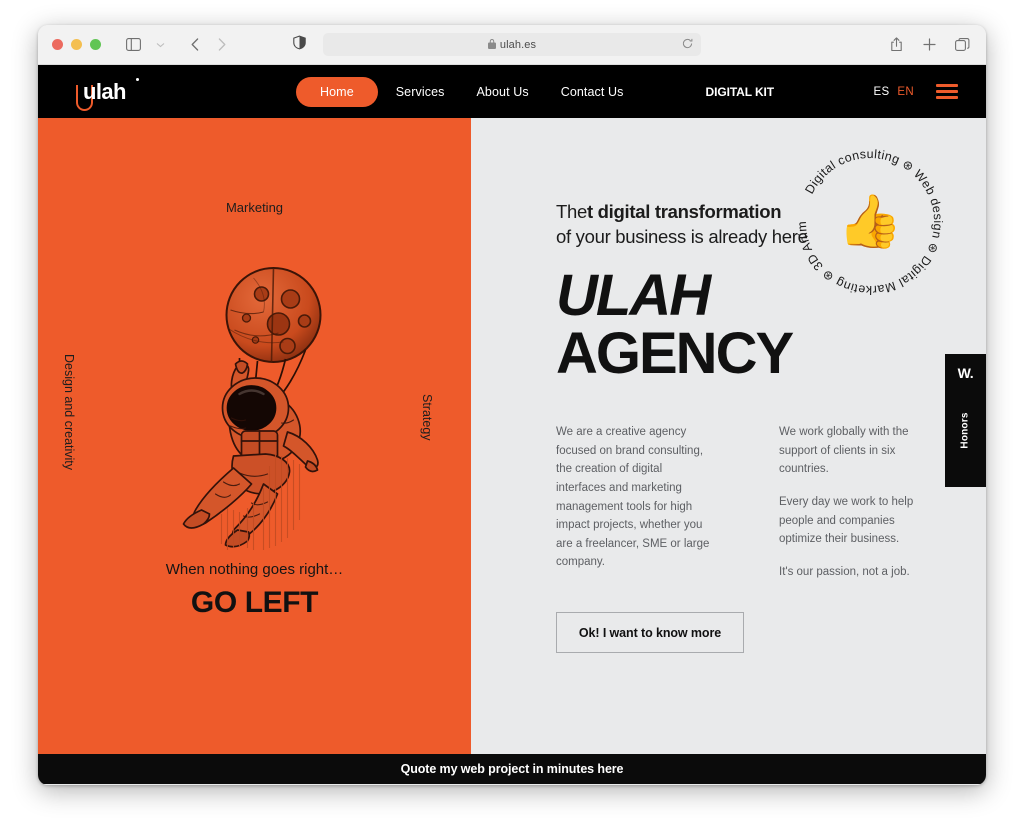 This screenshot has width=1024, height=829. Describe the element at coordinates (592, 92) in the screenshot. I see `nav-link-contact-us: Contact Us` at that location.